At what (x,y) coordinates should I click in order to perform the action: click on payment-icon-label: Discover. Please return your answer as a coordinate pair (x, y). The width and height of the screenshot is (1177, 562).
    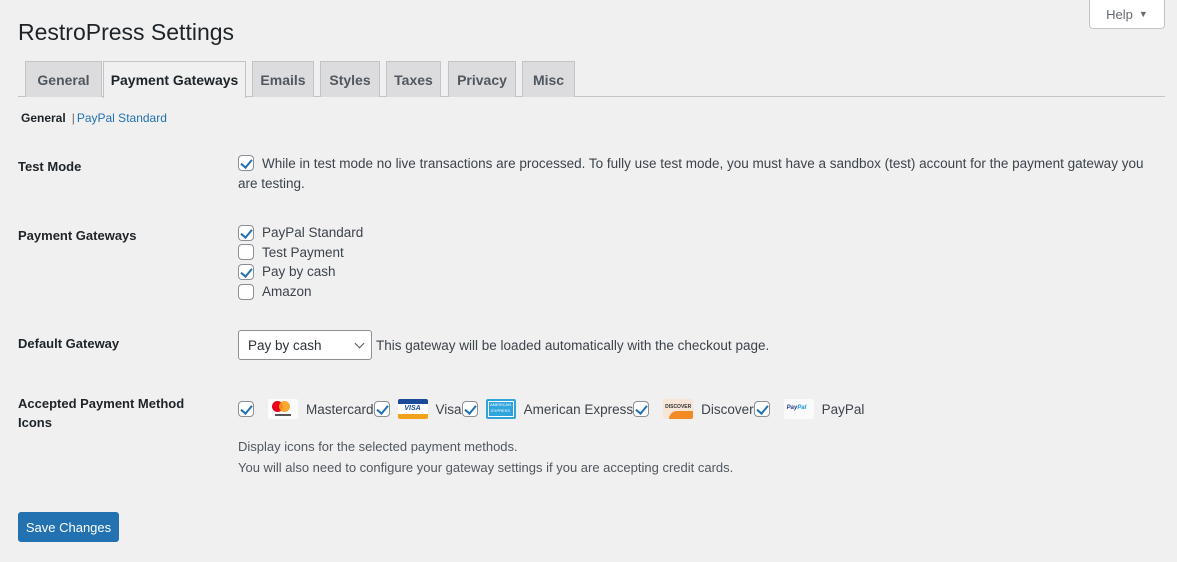
    Looking at the image, I should click on (727, 409).